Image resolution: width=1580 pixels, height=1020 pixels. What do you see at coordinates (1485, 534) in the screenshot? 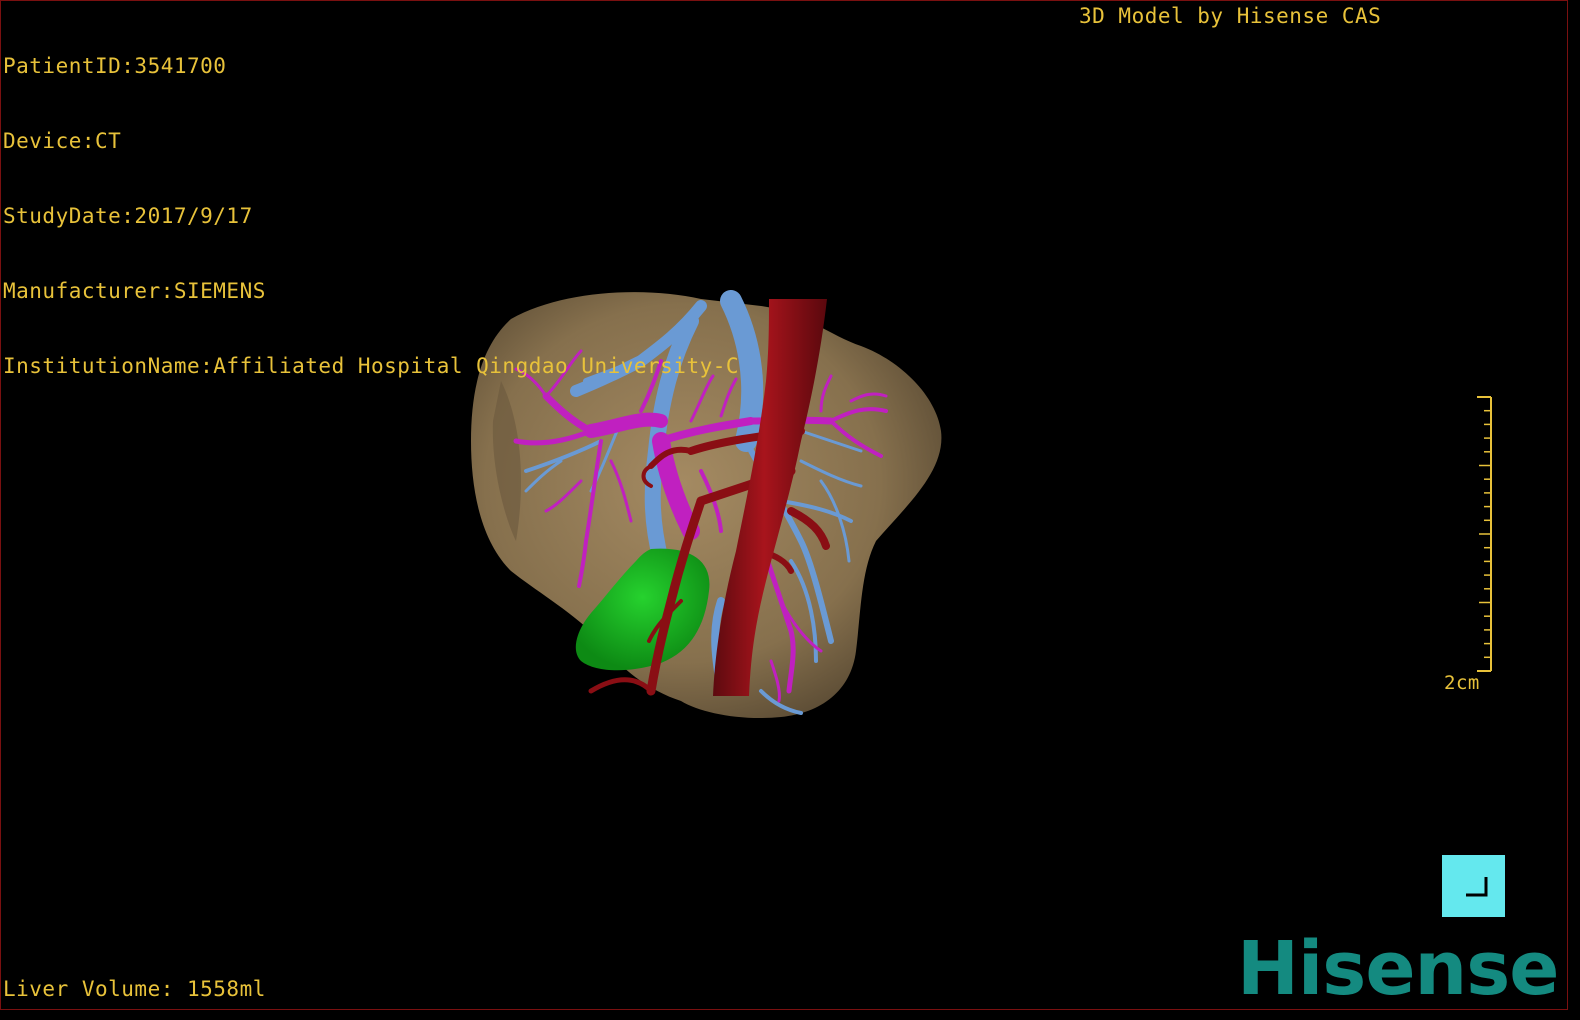
I see `scale-ticks` at bounding box center [1485, 534].